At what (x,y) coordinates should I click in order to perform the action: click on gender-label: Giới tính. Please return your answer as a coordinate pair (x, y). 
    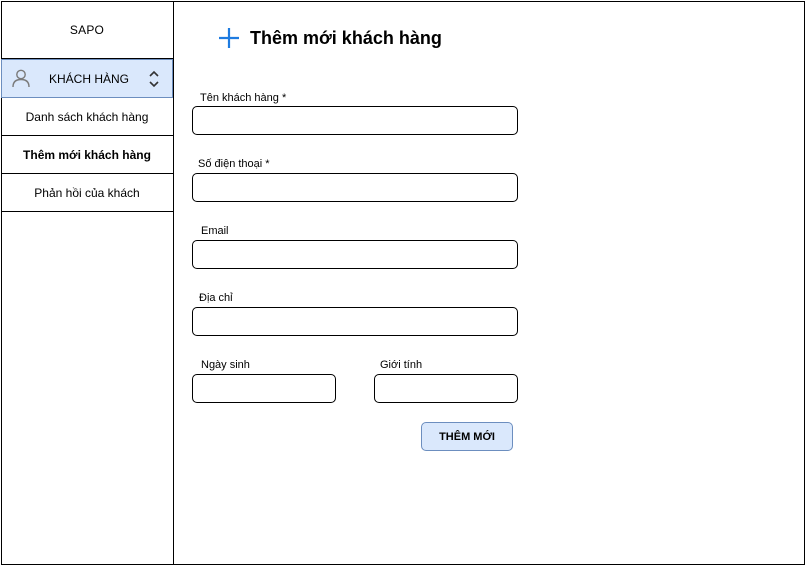
    Looking at the image, I should click on (401, 365).